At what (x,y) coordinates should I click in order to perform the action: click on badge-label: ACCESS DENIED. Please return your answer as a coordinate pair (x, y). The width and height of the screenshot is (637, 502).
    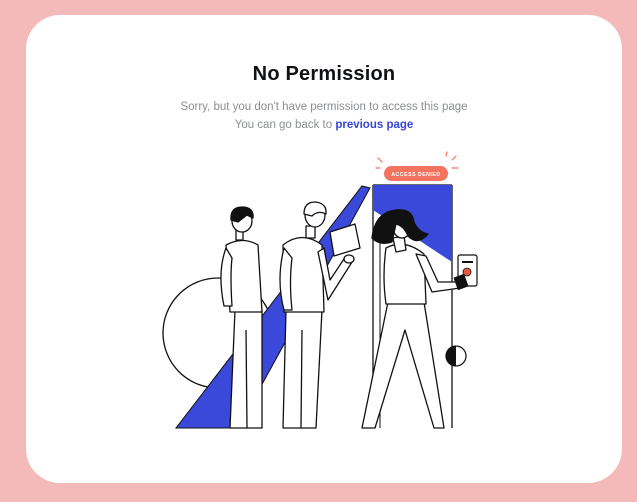
    Looking at the image, I should click on (415, 175).